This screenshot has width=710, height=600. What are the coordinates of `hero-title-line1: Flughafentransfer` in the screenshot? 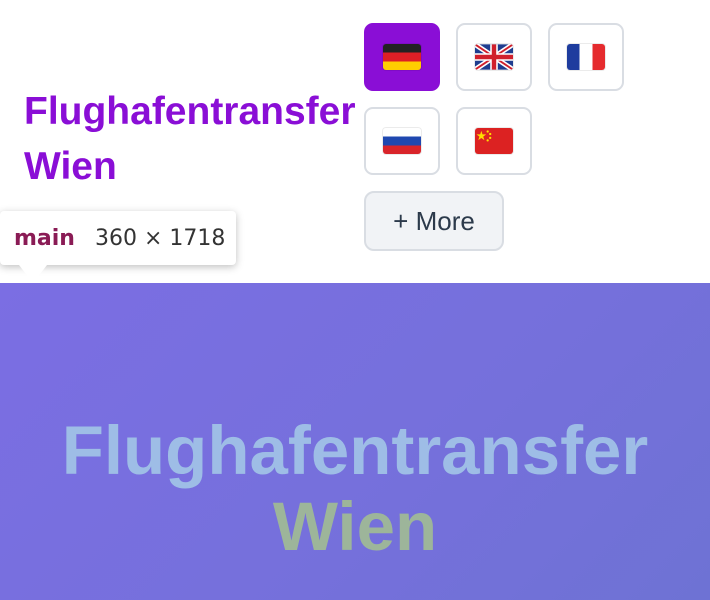 It's located at (355, 450).